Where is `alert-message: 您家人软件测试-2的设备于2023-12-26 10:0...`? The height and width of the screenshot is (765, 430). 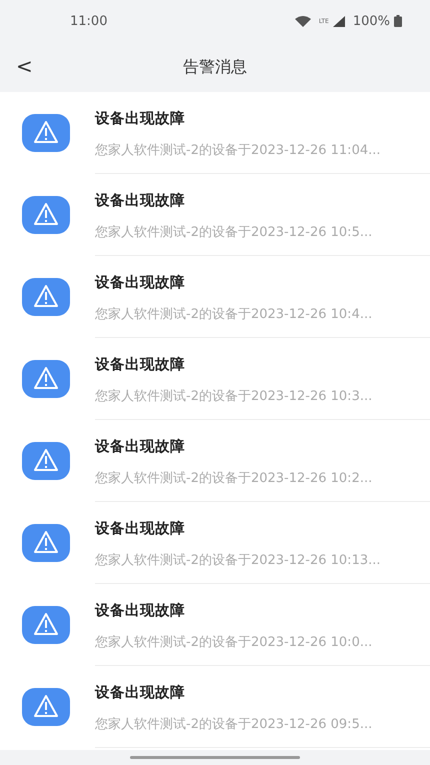 alert-message: 您家人软件测试-2的设备于2023-12-26 10:0... is located at coordinates (234, 642).